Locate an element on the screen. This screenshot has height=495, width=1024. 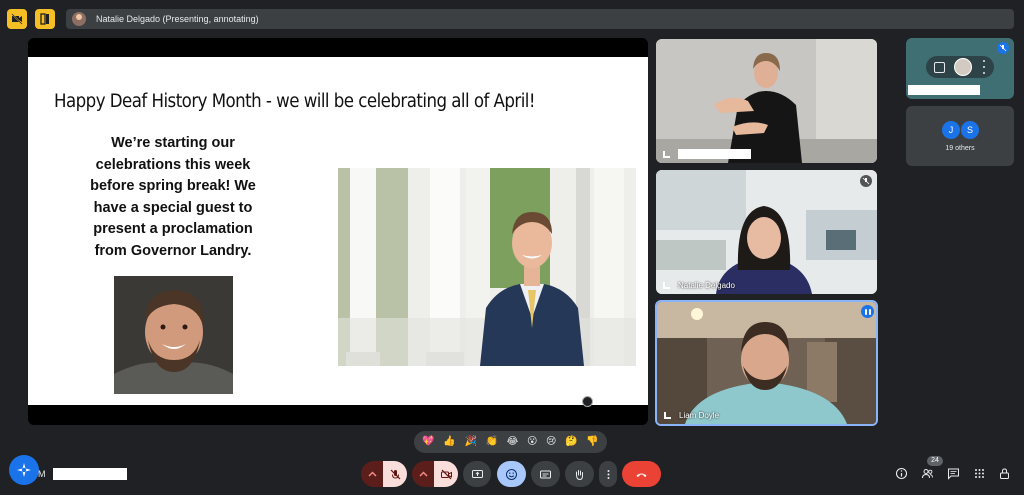
avatar: J is located at coordinates (951, 130).